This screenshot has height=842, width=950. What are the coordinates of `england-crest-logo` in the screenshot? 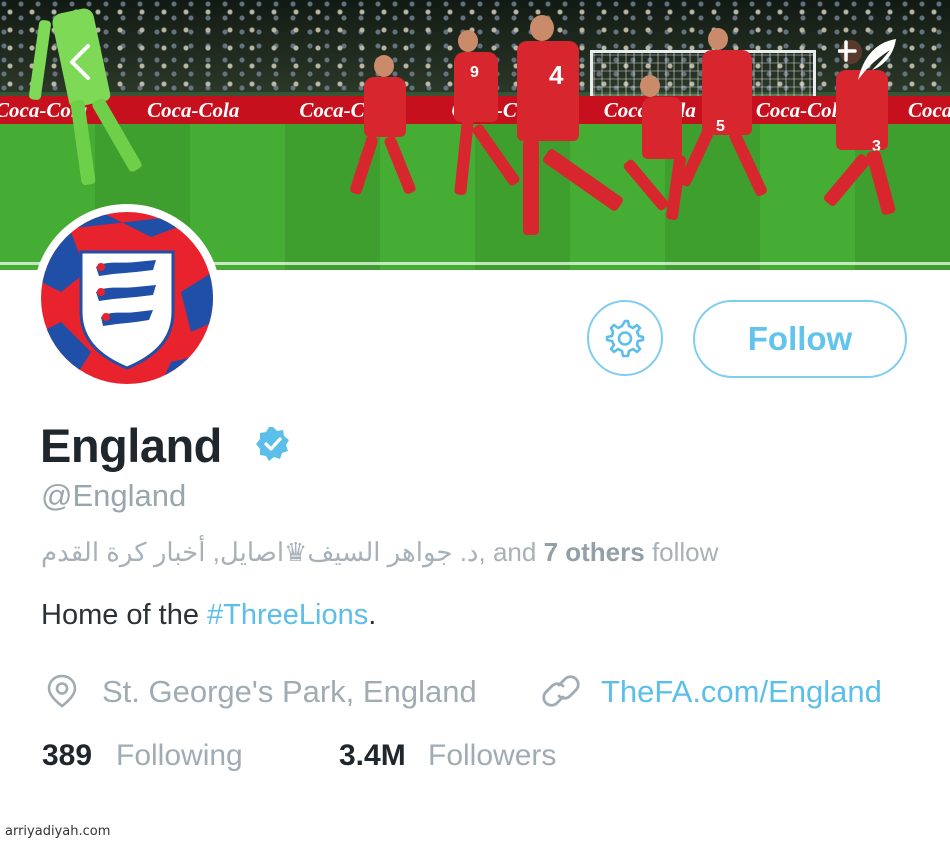 It's located at (127, 298).